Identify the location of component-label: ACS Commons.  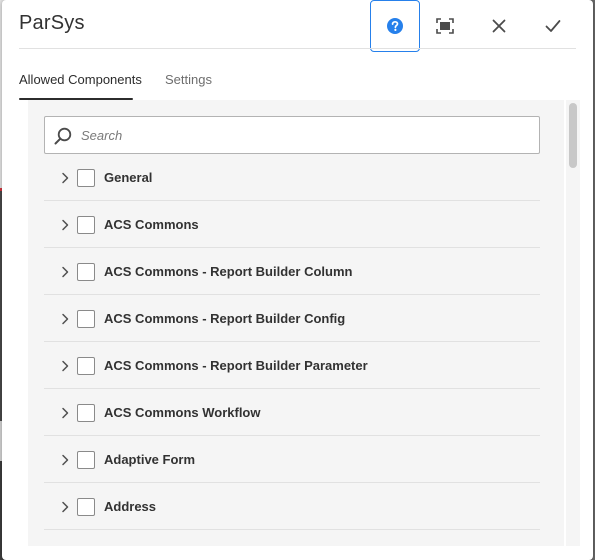
(151, 224).